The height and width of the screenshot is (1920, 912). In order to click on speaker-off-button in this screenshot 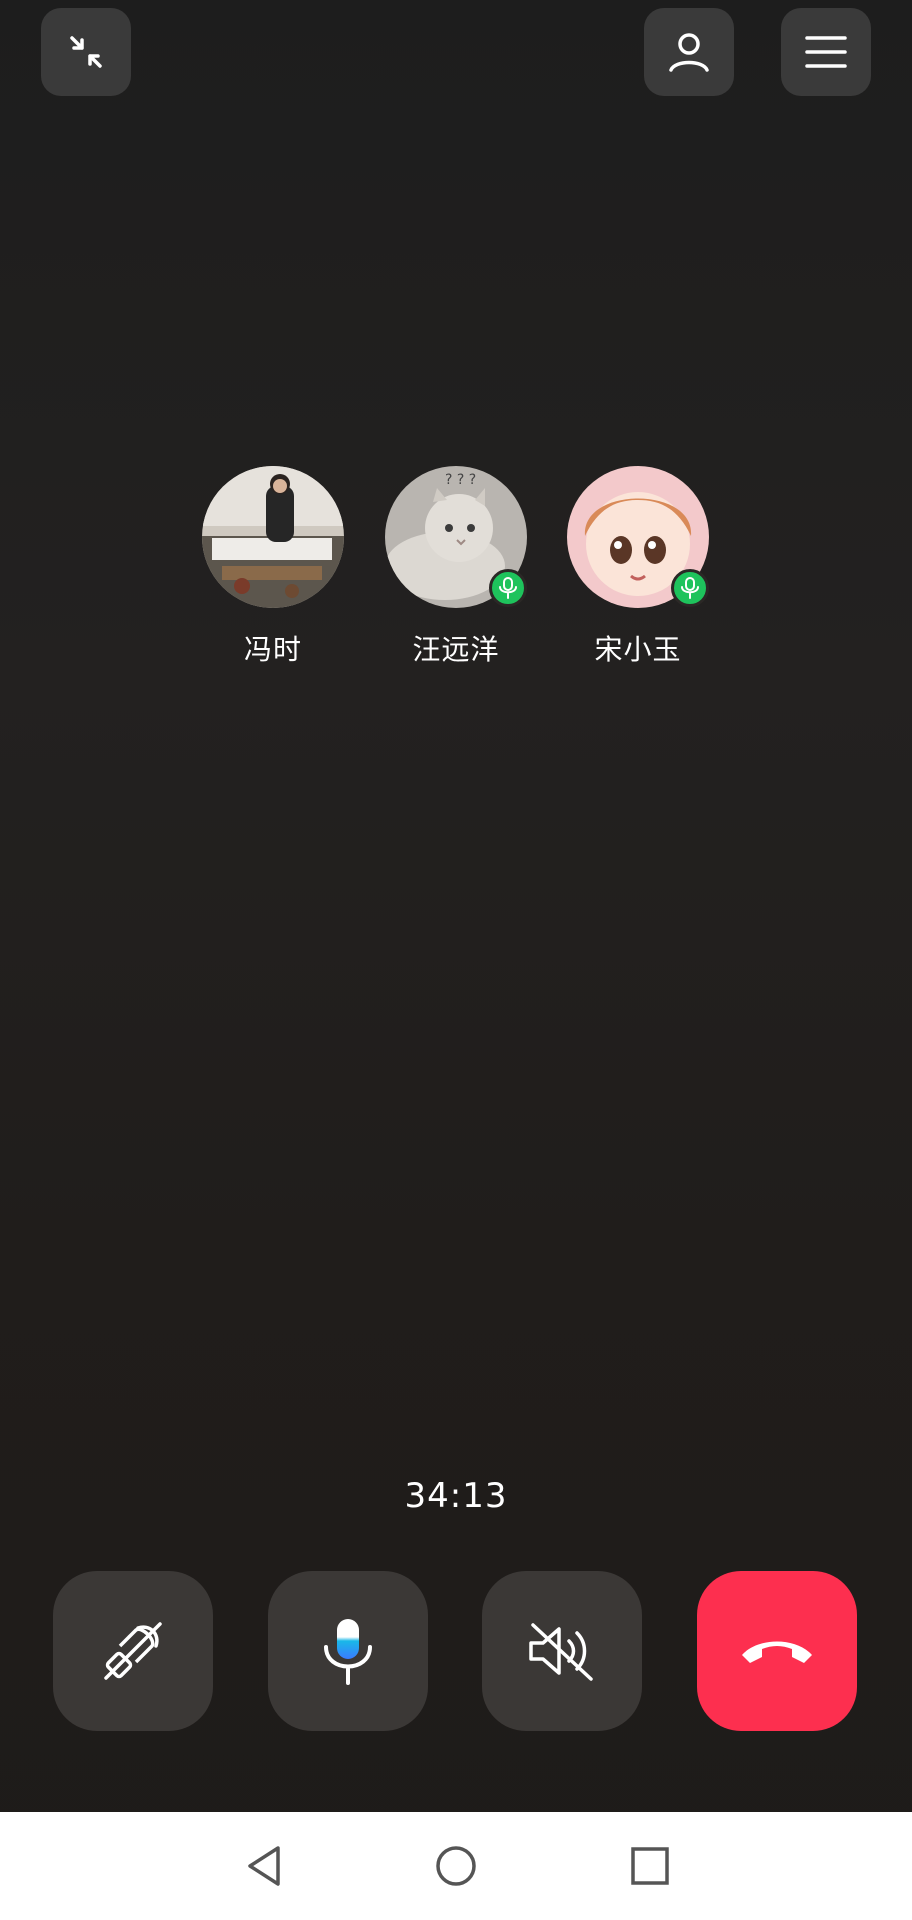, I will do `click(133, 1651)`.